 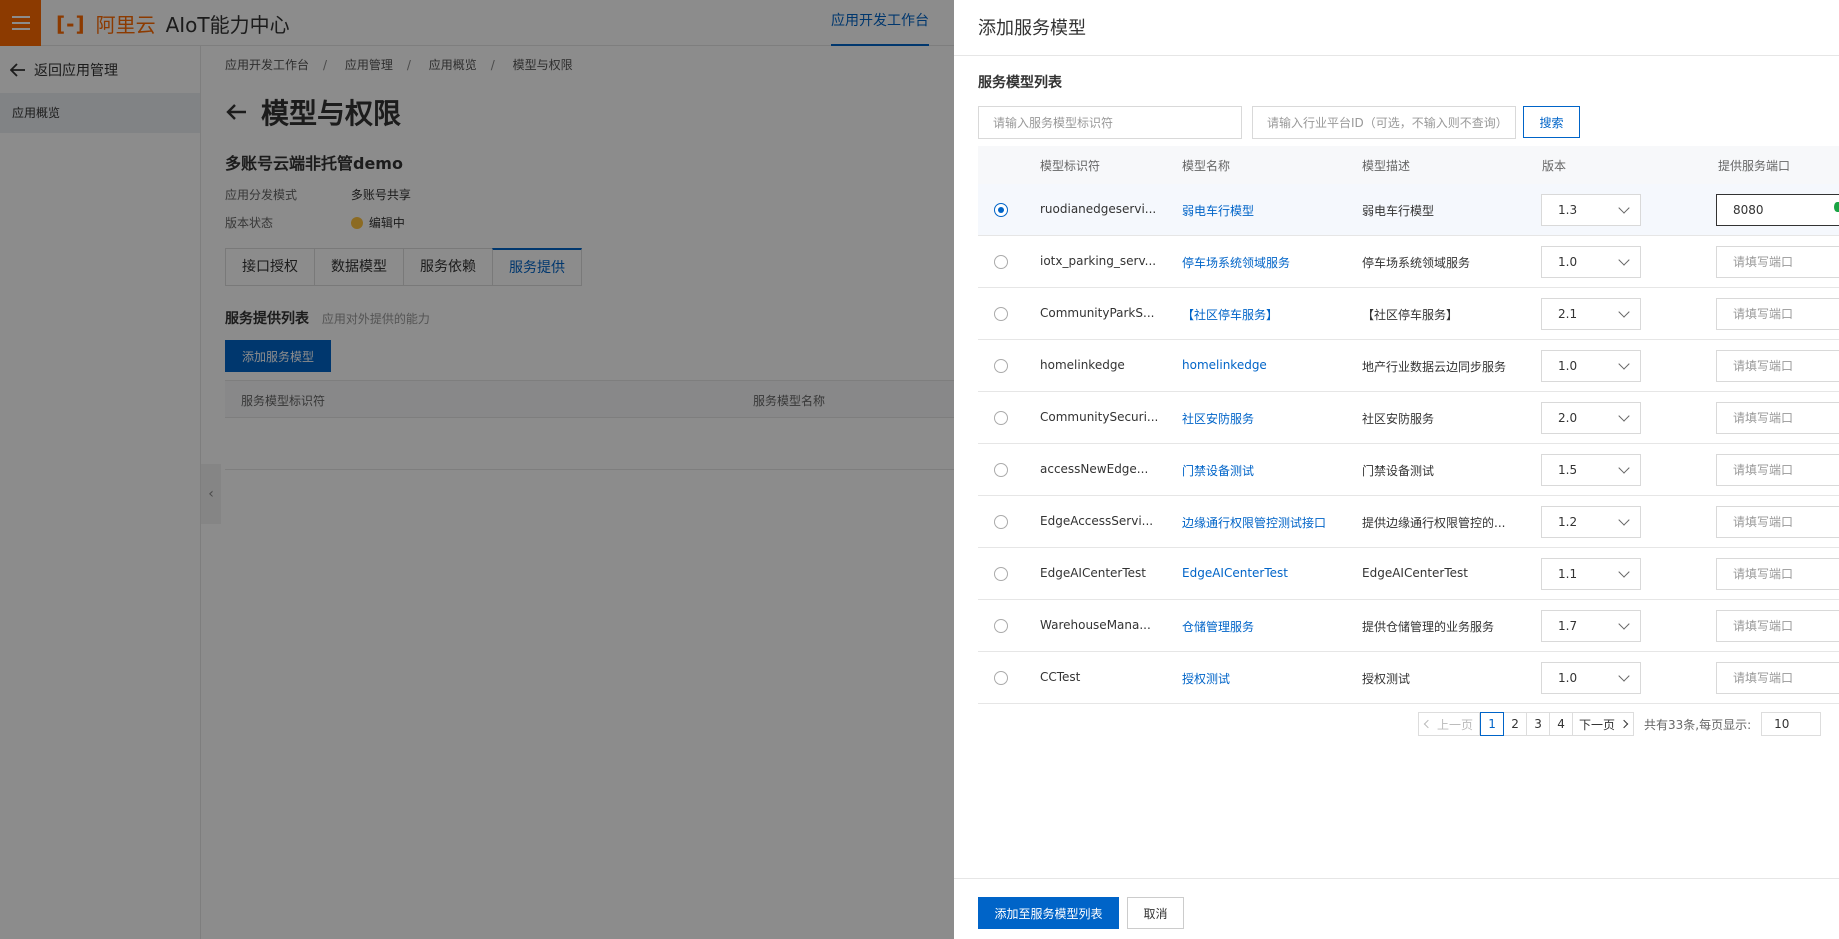 What do you see at coordinates (1568, 418) in the screenshot?
I see `version-value: 2.0` at bounding box center [1568, 418].